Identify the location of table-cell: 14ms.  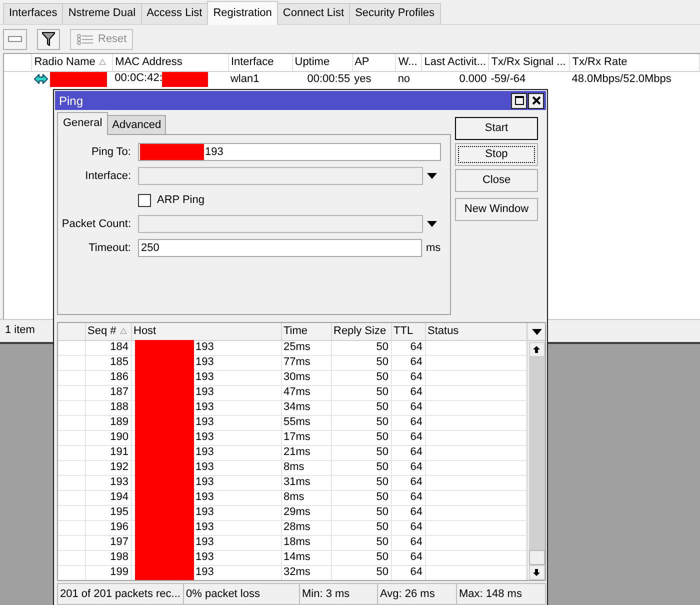
(306, 557).